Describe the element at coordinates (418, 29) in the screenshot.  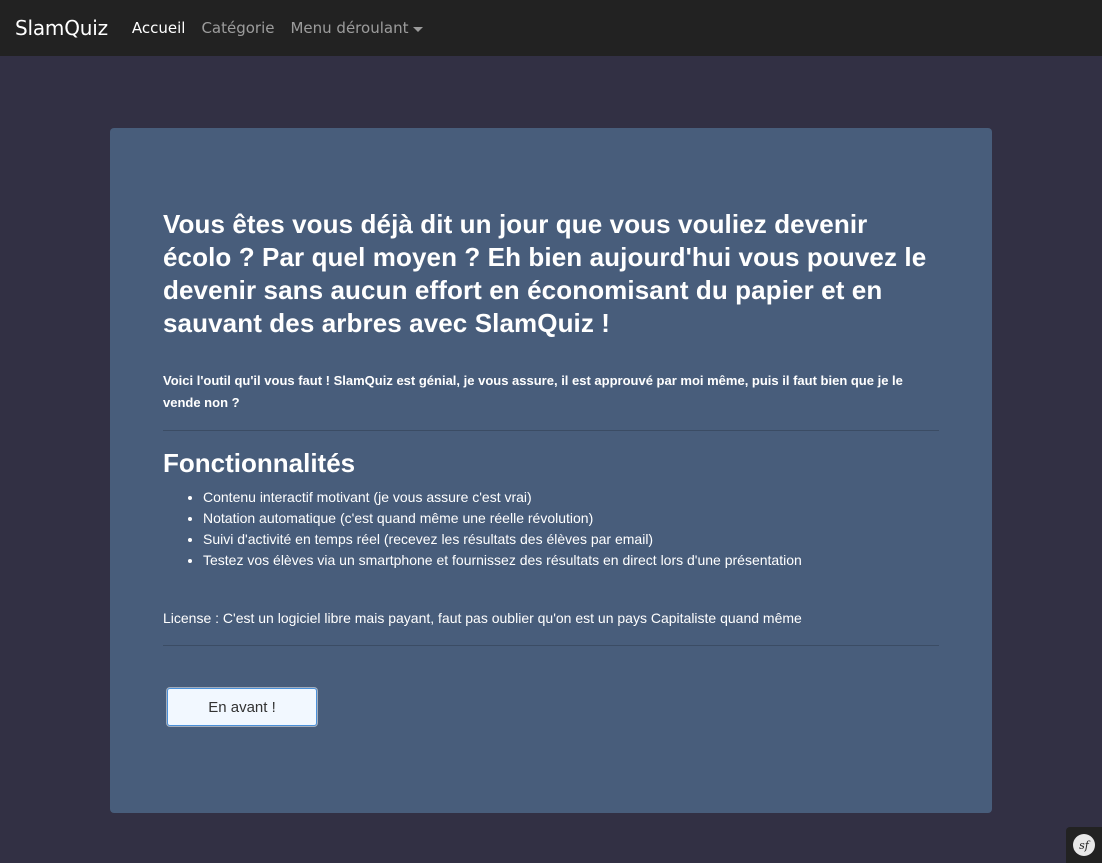
I see `chevron-down-icon` at that location.